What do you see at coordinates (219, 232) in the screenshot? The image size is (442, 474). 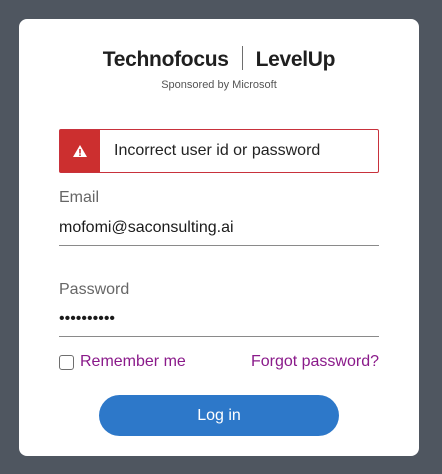 I see `email-field: mofomi@saconsulting.ai` at bounding box center [219, 232].